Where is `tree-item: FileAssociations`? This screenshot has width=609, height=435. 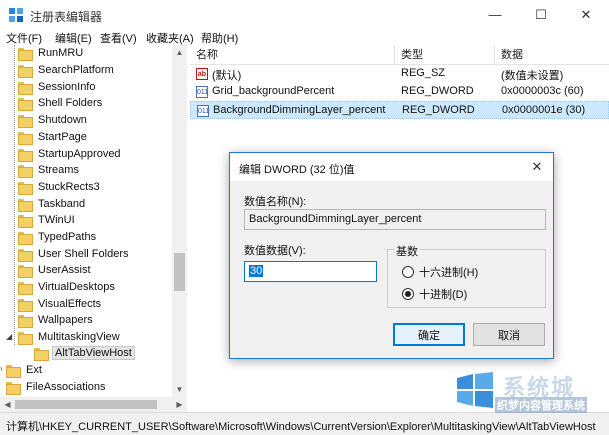
tree-item: FileAssociations is located at coordinates (56, 387).